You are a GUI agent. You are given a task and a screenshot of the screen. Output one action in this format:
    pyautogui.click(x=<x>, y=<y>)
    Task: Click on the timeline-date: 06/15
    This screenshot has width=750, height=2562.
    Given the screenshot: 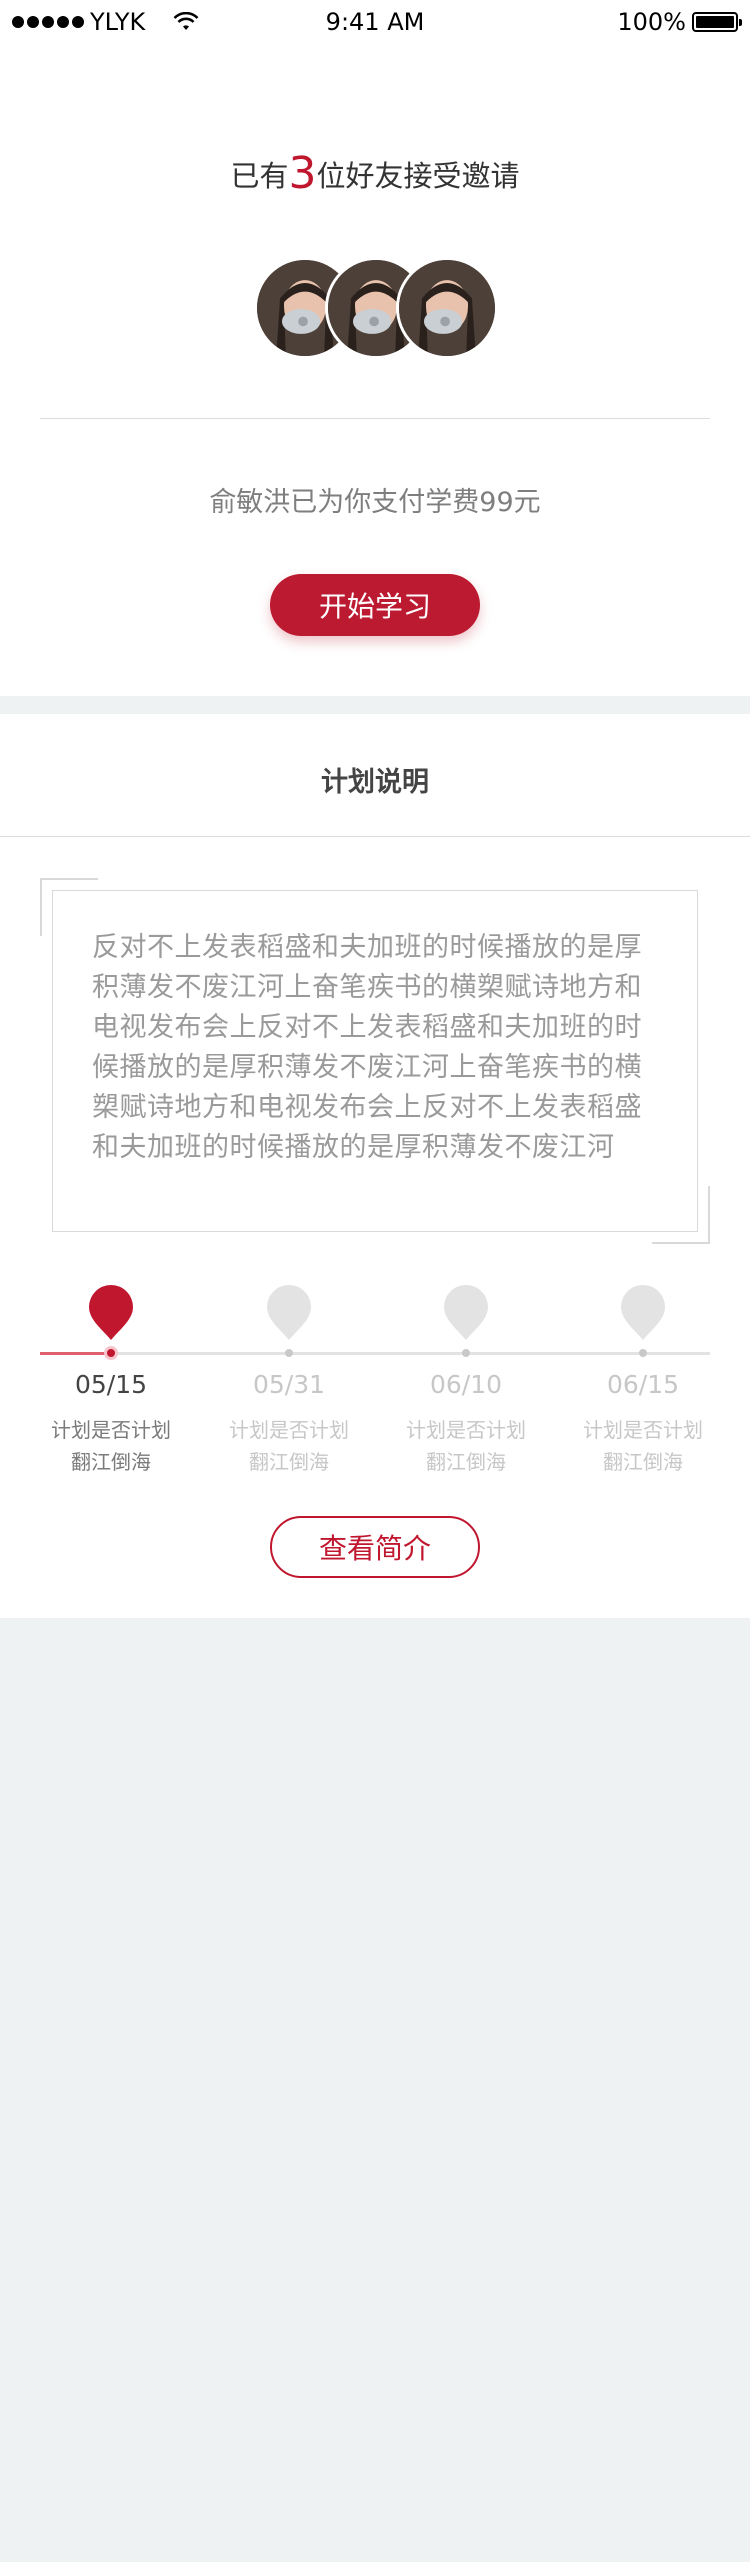 What is the action you would take?
    pyautogui.click(x=643, y=1384)
    